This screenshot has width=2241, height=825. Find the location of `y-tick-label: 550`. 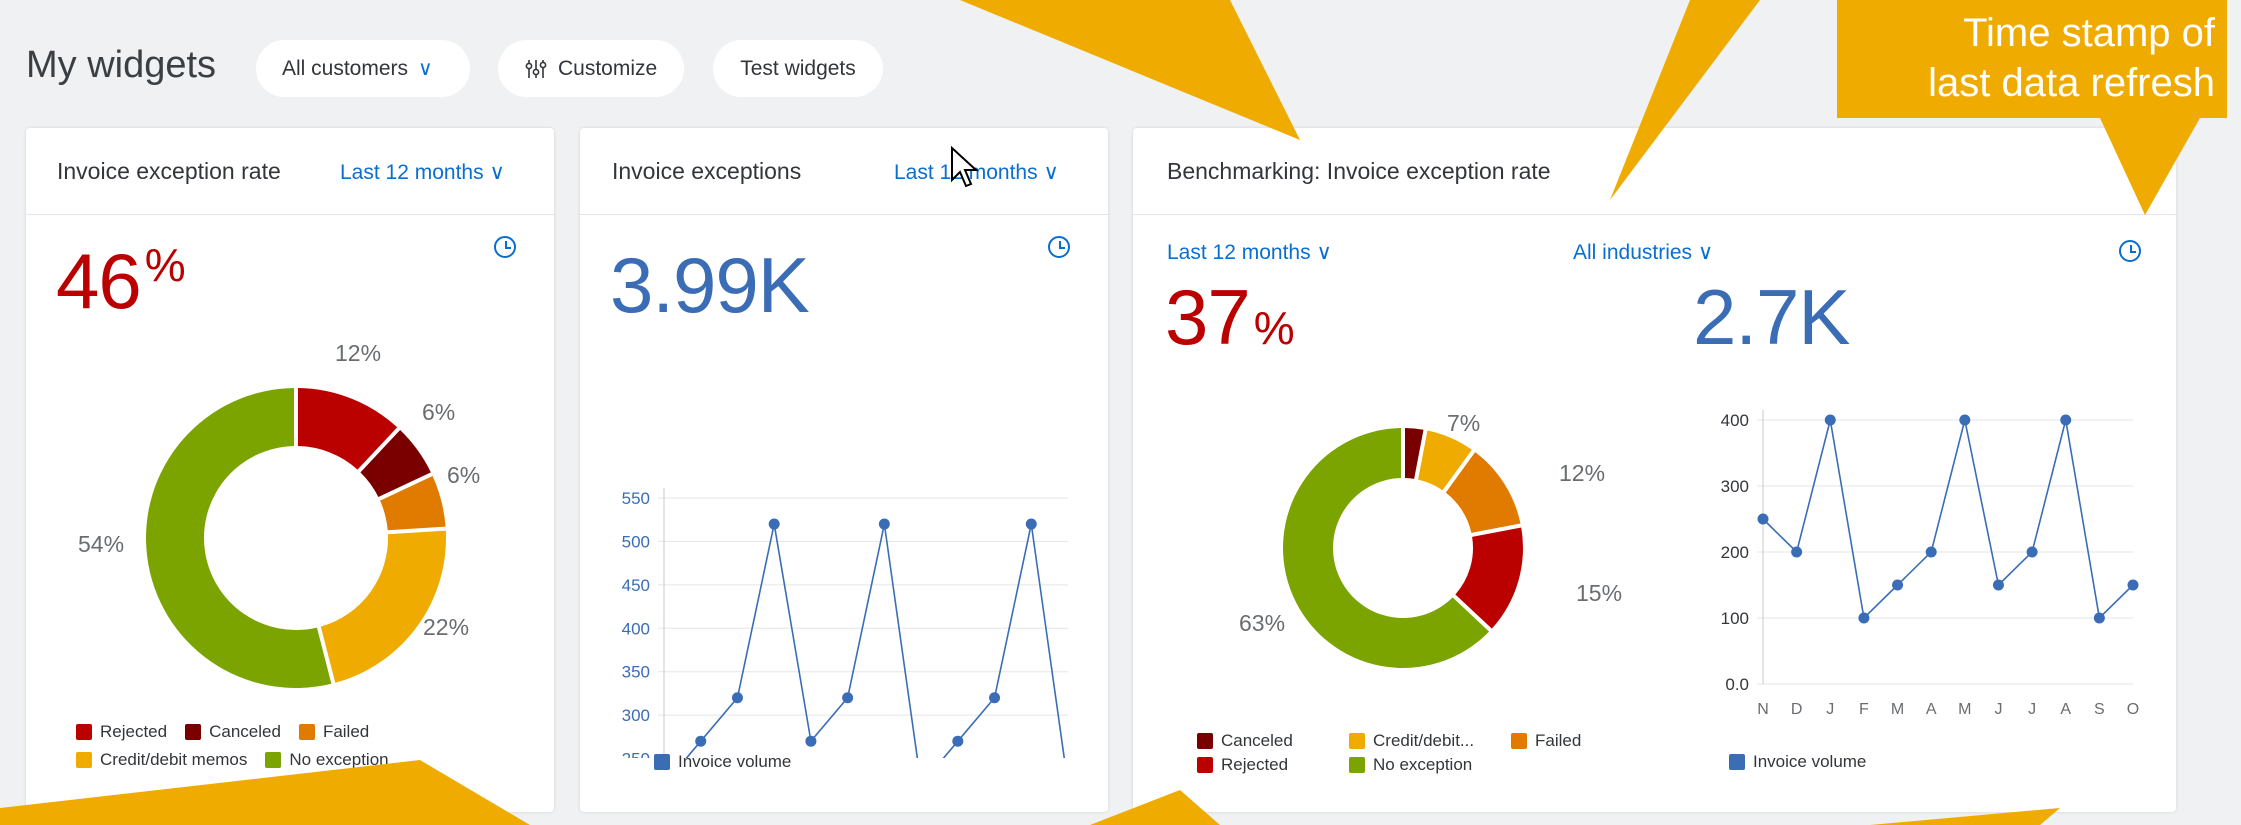

y-tick-label: 550 is located at coordinates (636, 498).